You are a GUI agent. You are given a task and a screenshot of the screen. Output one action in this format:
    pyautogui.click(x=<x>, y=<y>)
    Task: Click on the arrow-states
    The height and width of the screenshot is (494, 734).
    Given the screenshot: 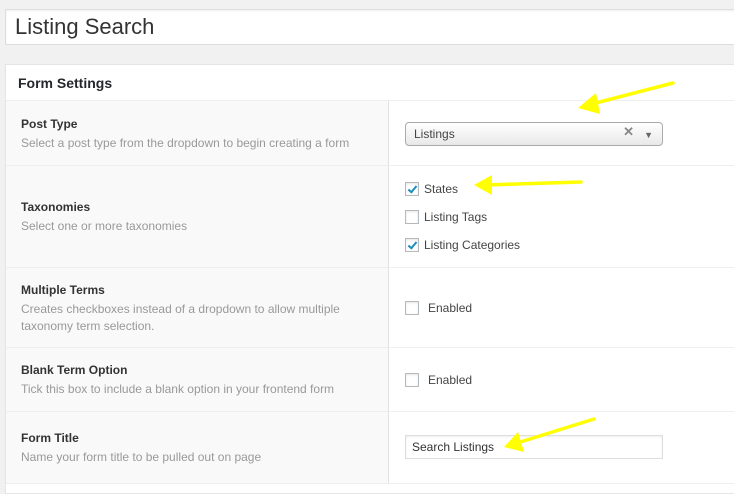 What is the action you would take?
    pyautogui.click(x=528, y=185)
    